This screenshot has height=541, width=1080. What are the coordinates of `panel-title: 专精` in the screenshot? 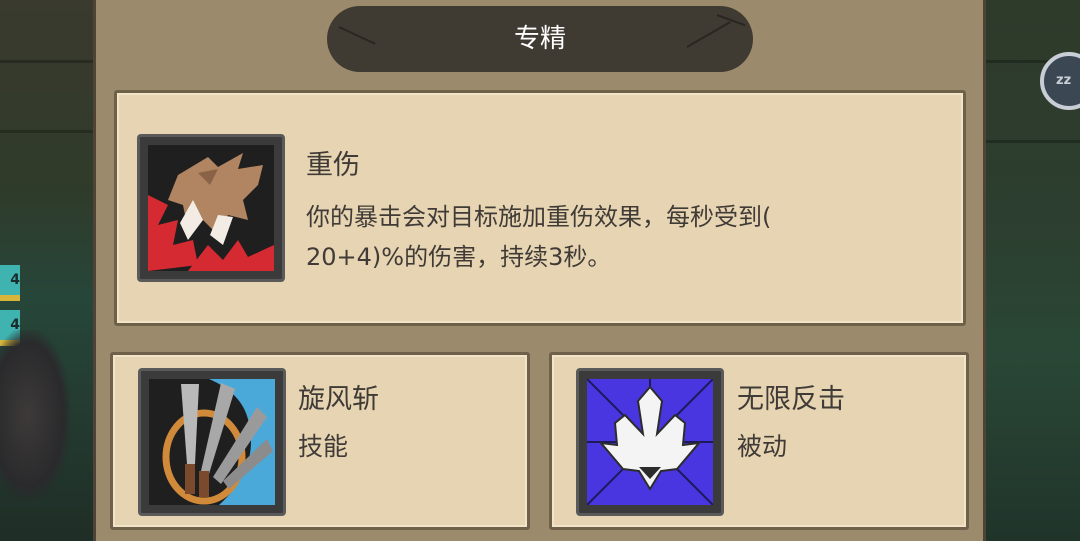 It's located at (539, 39).